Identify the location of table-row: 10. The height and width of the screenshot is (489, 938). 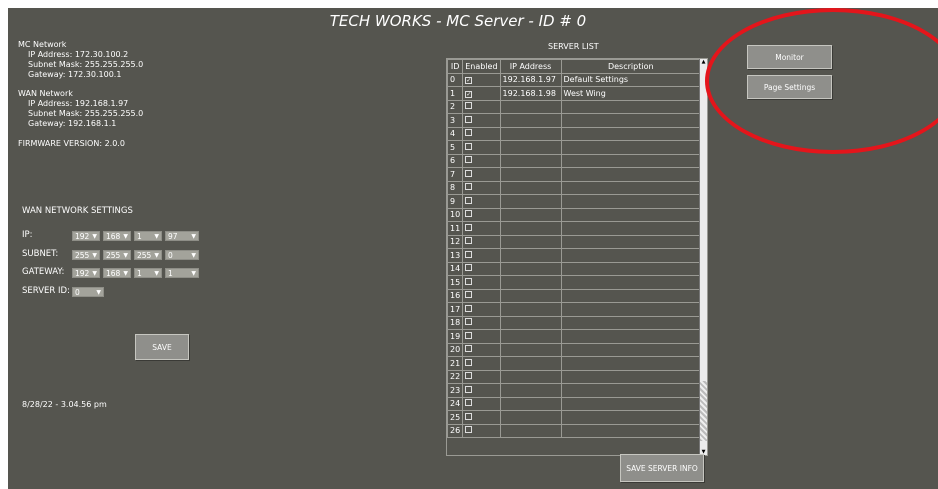
(574, 214).